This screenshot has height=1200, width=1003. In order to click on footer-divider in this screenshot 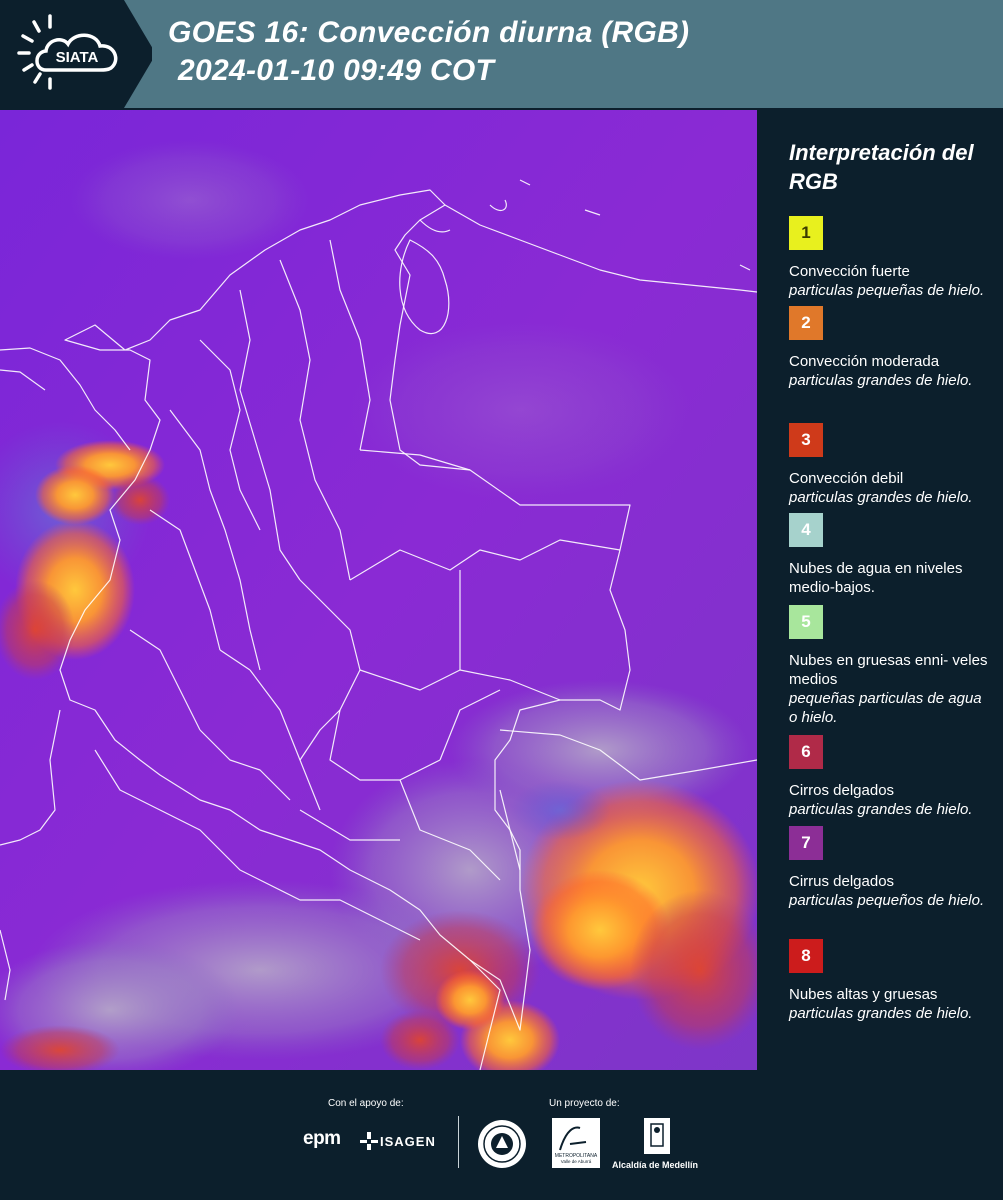, I will do `click(458, 1142)`.